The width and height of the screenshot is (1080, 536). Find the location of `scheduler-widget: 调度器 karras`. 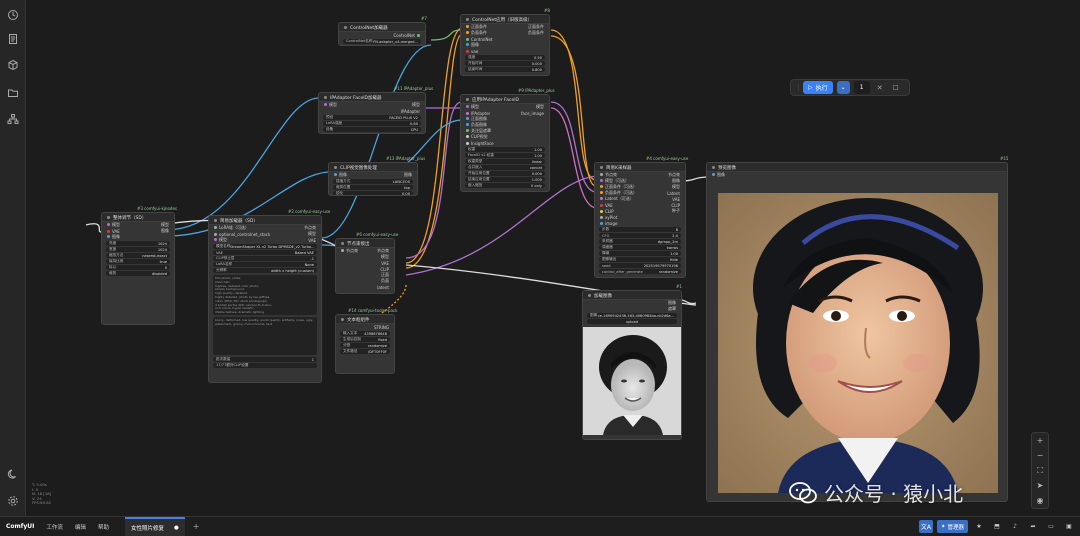

scheduler-widget: 调度器 karras is located at coordinates (640, 247).